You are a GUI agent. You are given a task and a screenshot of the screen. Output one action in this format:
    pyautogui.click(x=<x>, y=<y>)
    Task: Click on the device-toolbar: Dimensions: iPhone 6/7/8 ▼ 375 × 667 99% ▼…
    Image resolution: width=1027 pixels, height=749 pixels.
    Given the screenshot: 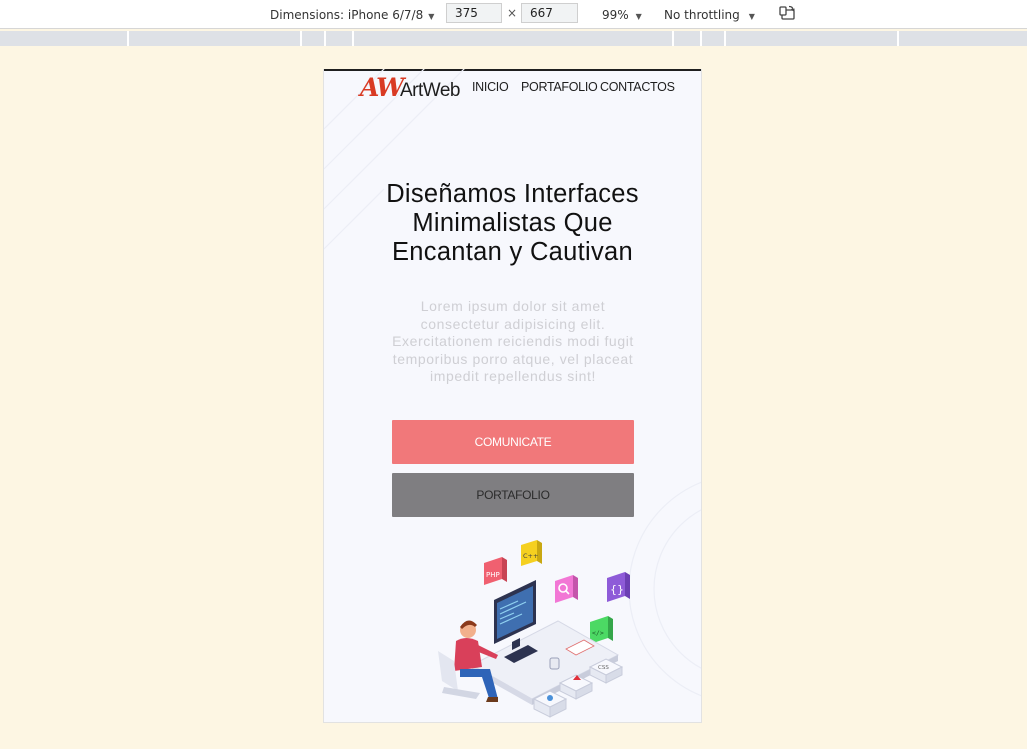 What is the action you would take?
    pyautogui.click(x=513, y=14)
    